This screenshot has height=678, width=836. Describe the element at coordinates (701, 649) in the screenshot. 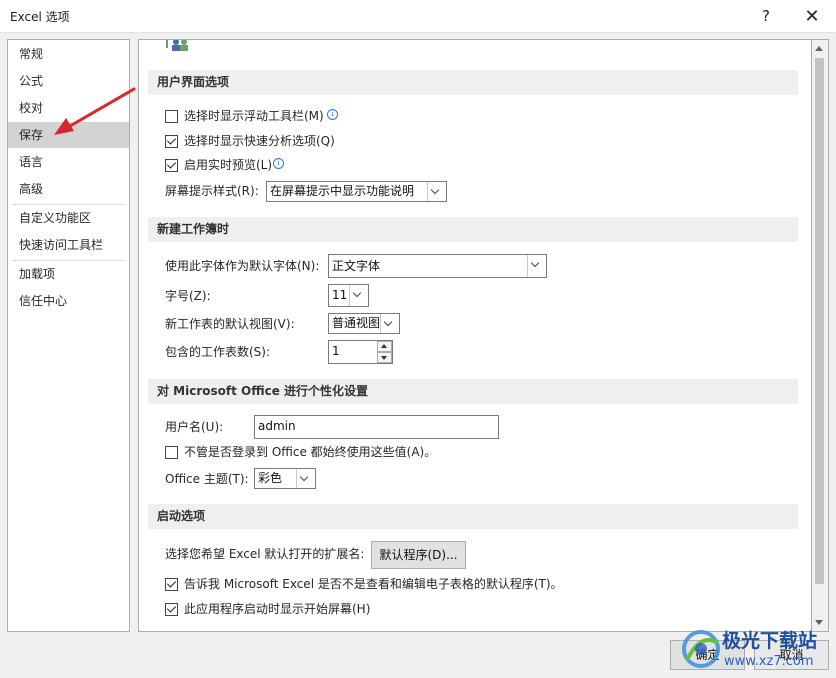

I see `watermark-swirl-icon` at that location.